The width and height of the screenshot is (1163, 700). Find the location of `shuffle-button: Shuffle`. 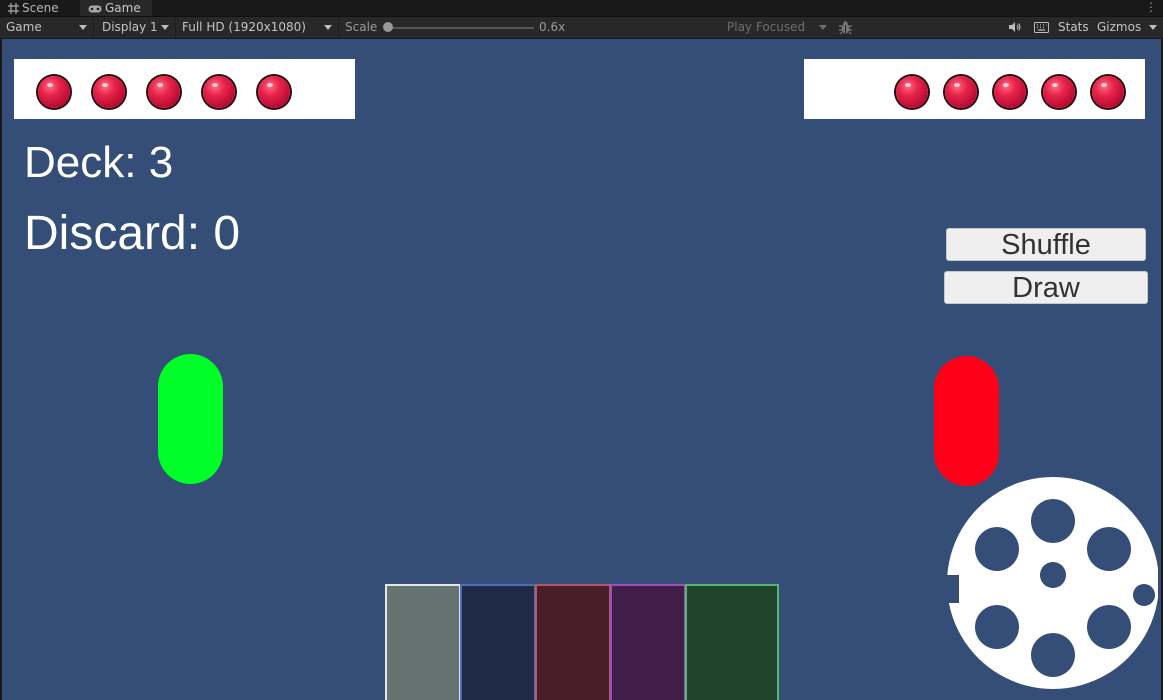

shuffle-button: Shuffle is located at coordinates (1046, 244).